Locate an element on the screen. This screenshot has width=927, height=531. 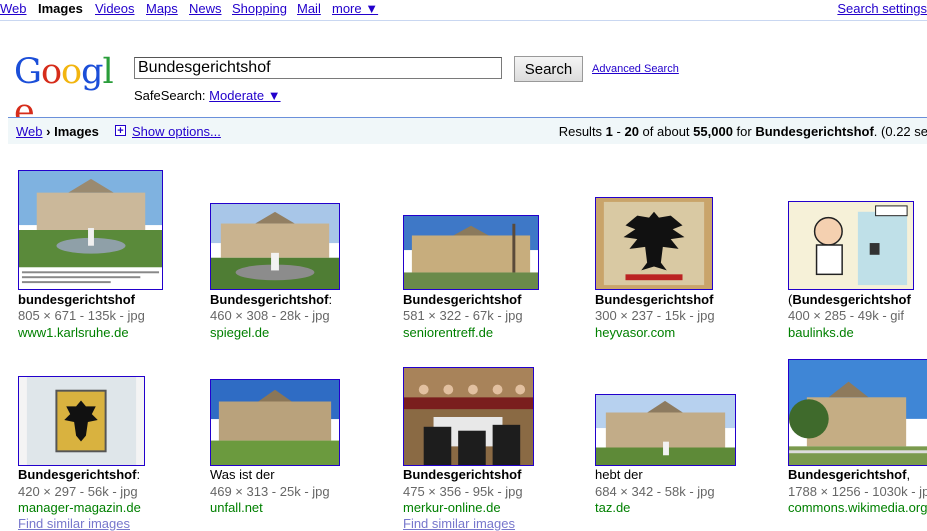
result-site: heyvasor.com is located at coordinates (635, 332).